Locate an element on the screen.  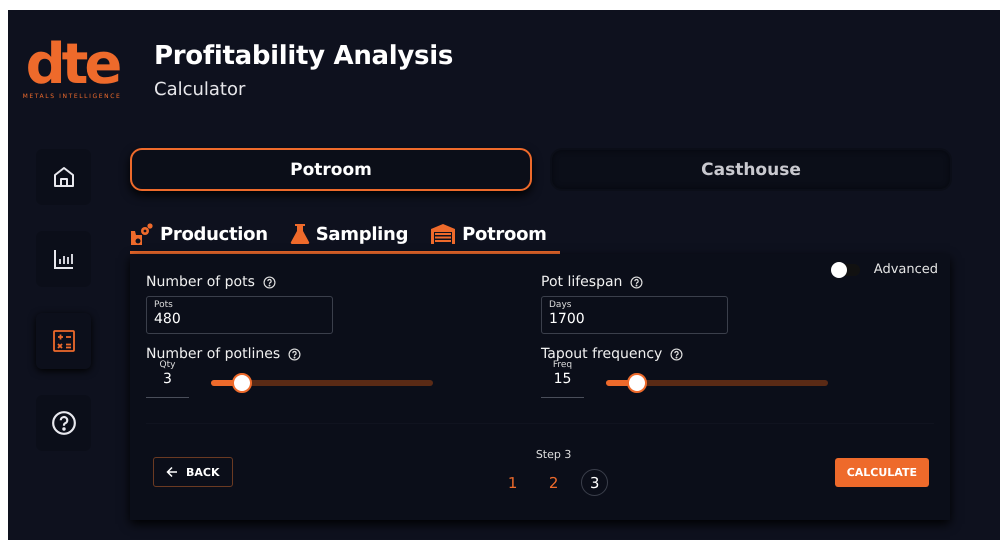
arrow-left-icon is located at coordinates (172, 472).